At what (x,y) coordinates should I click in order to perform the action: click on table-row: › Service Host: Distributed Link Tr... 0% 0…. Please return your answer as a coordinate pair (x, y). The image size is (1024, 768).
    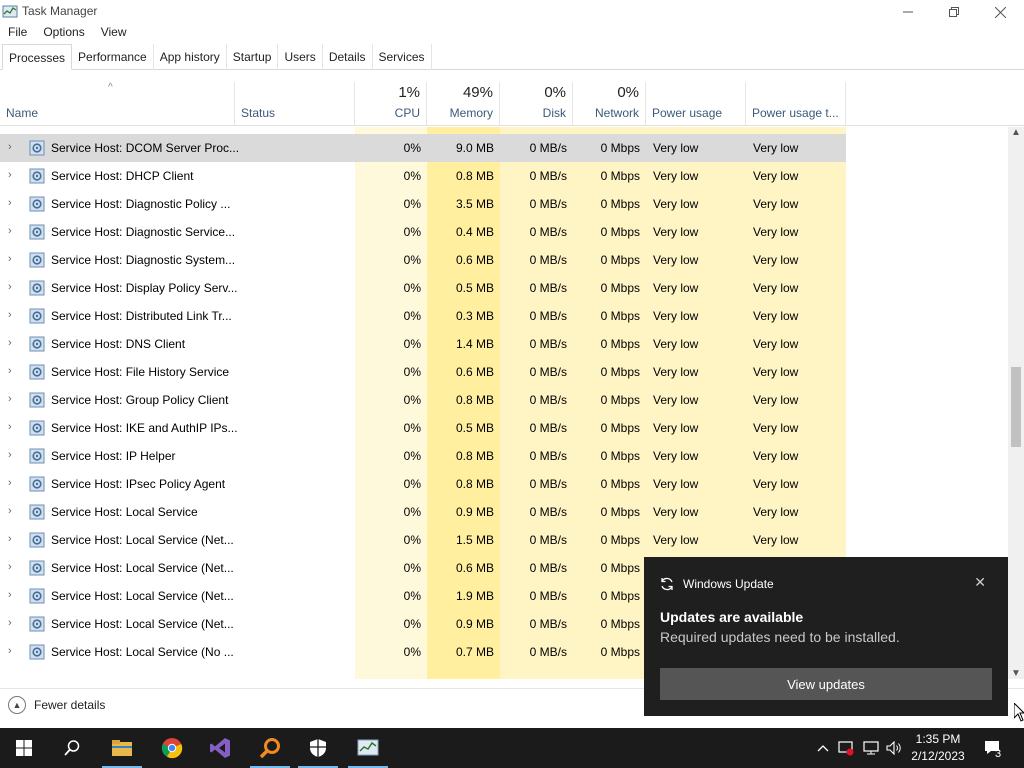
    Looking at the image, I should click on (423, 316).